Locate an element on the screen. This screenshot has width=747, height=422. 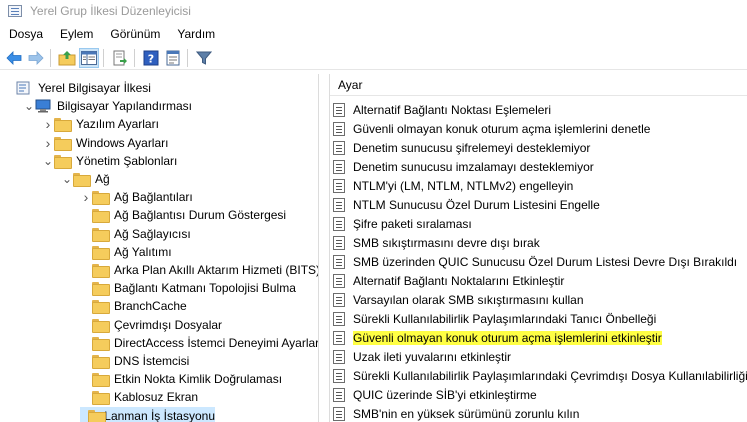
toolbar-separator is located at coordinates (50, 57).